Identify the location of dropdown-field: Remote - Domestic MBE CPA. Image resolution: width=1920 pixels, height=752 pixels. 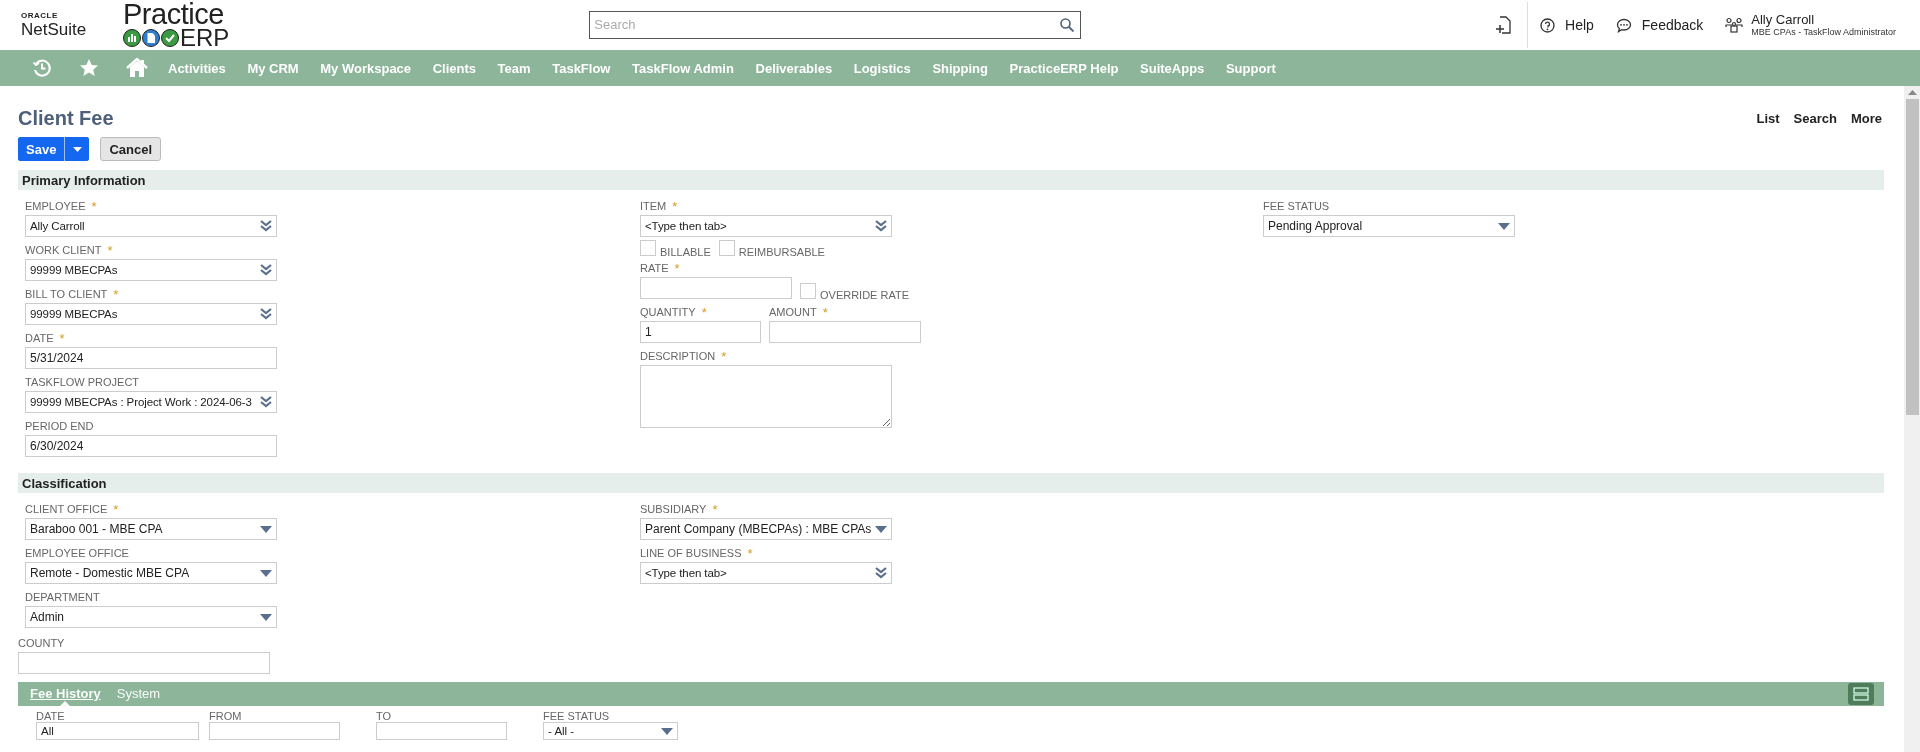
(151, 573).